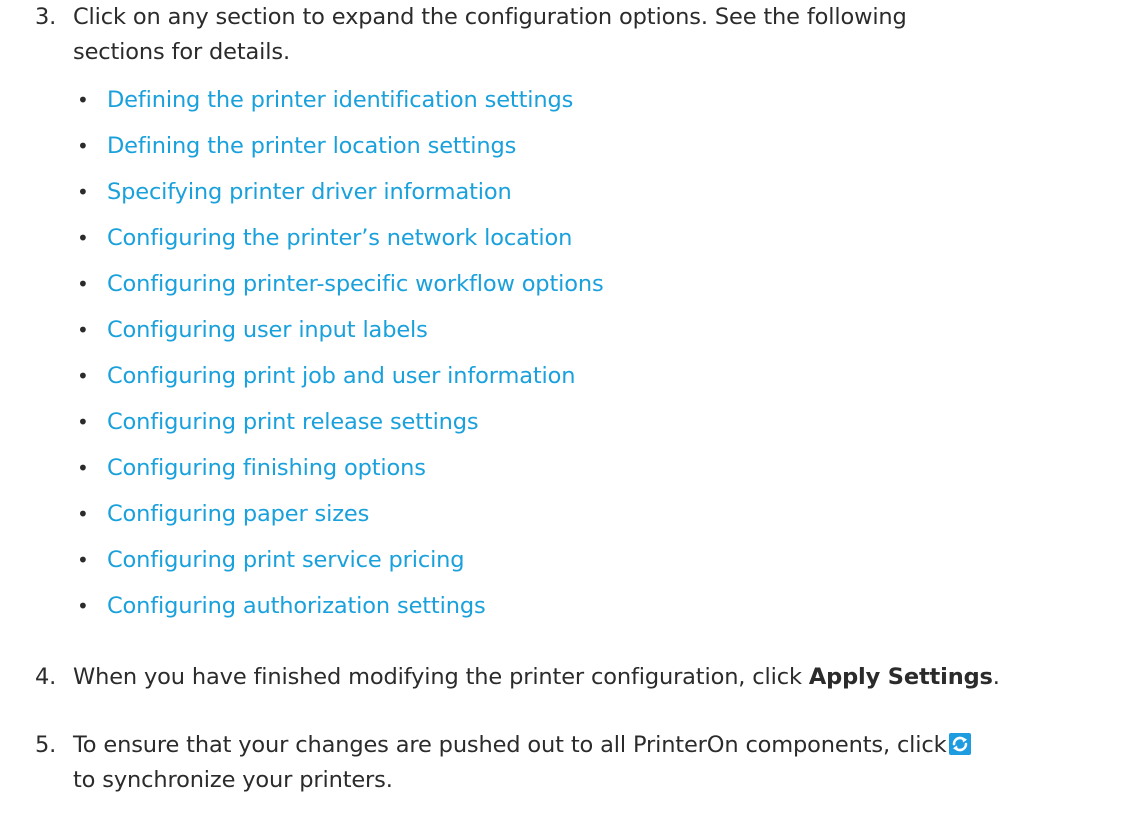 The height and width of the screenshot is (835, 1123). I want to click on step-number: 5., so click(46, 745).